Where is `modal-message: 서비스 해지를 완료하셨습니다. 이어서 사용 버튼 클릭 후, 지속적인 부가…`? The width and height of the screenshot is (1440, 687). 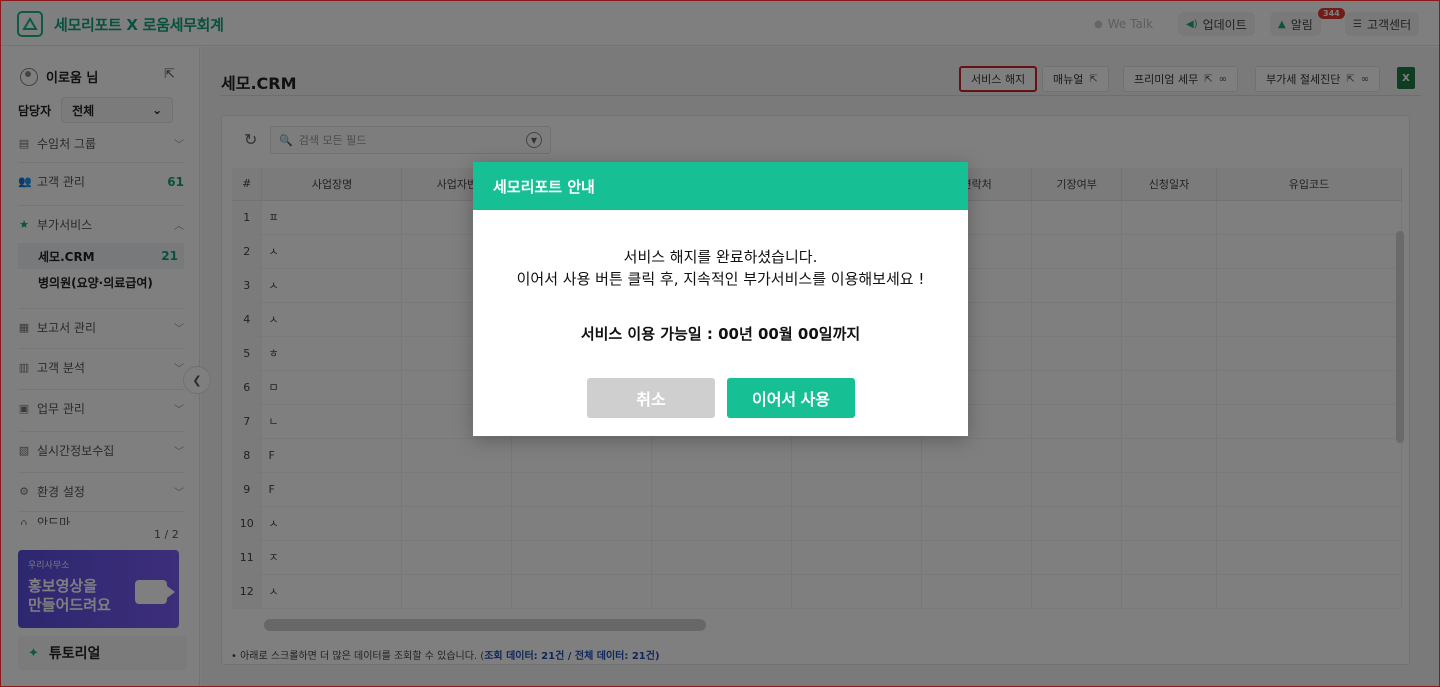
modal-message: 서비스 해지를 완료하셨습니다. 이어서 사용 버튼 클릭 후, 지속적인 부가… is located at coordinates (720, 268).